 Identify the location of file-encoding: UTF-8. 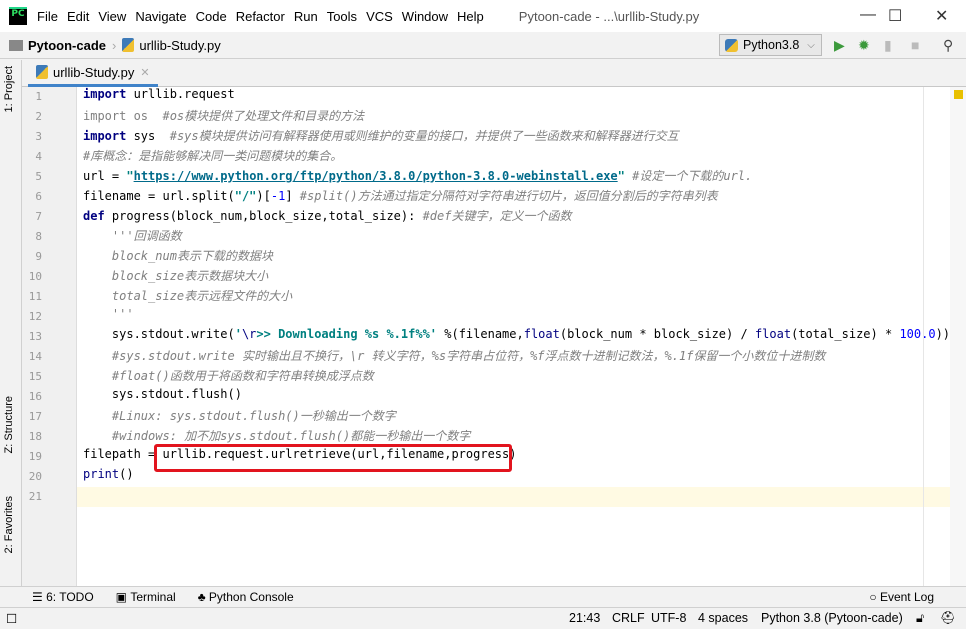
(668, 618).